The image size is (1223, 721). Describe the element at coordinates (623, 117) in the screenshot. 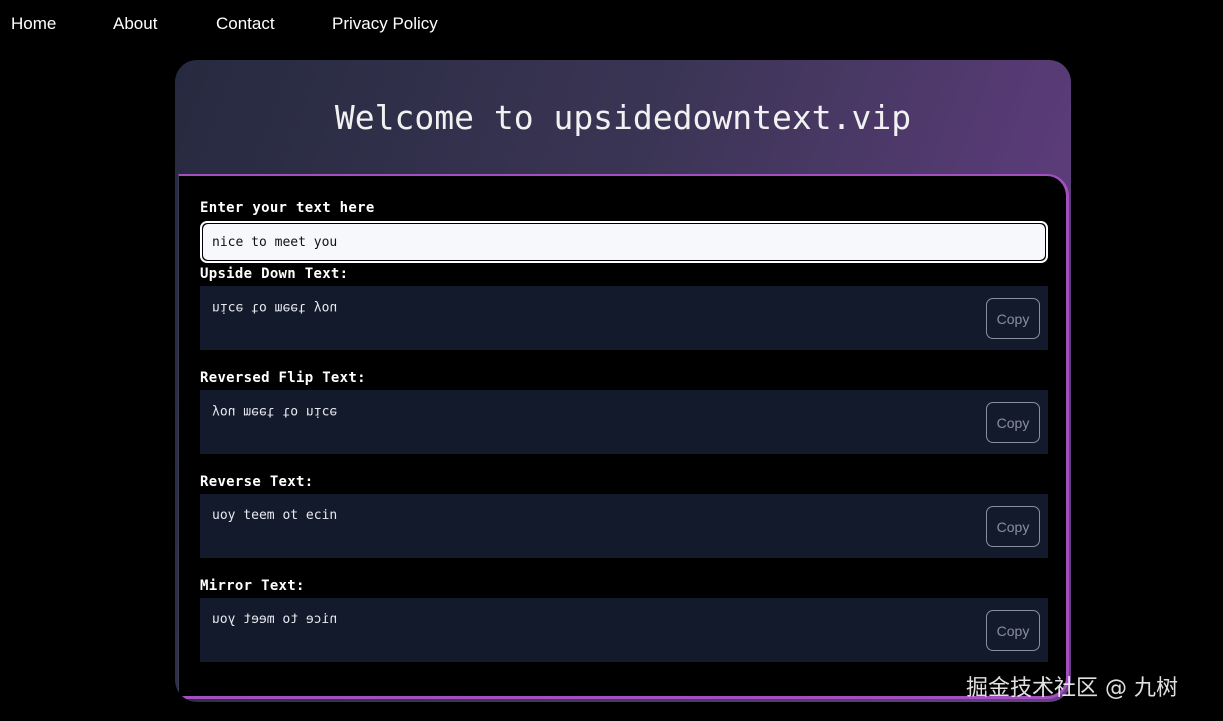

I see `page-title: Welcome to upsidedowntext.vip` at that location.